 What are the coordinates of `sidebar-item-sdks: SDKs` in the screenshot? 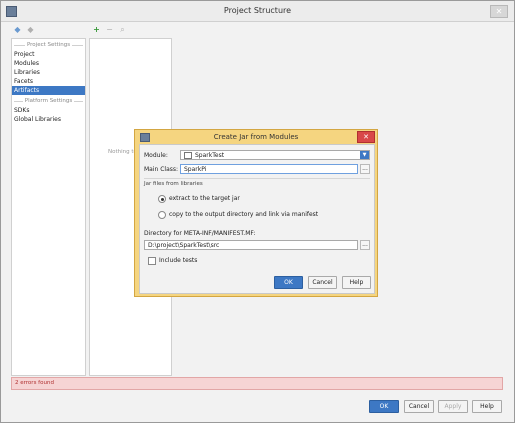 It's located at (48, 110).